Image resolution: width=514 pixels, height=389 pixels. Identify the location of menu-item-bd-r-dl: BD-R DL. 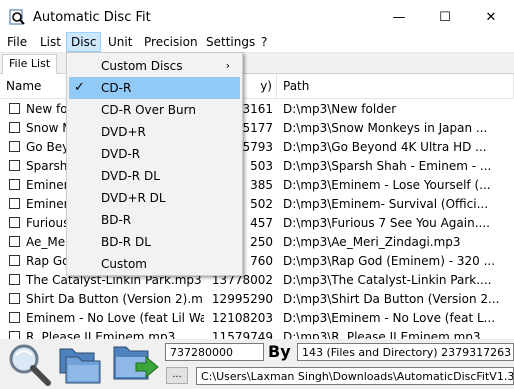
(154, 242).